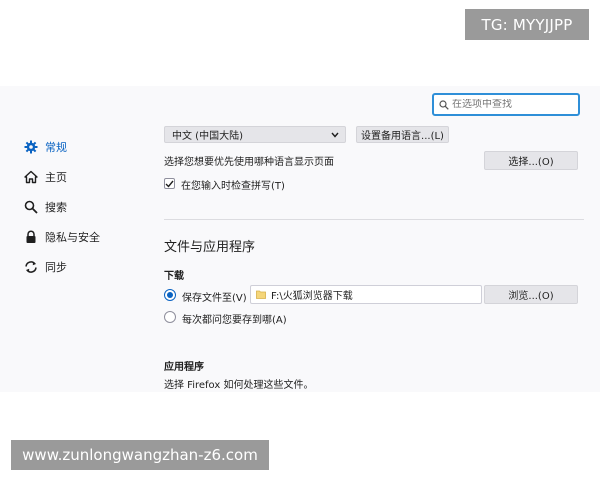 This screenshot has width=600, height=480. I want to click on sidebar: 常规 主页 搜索 隐私与安全 同步, so click(62, 207).